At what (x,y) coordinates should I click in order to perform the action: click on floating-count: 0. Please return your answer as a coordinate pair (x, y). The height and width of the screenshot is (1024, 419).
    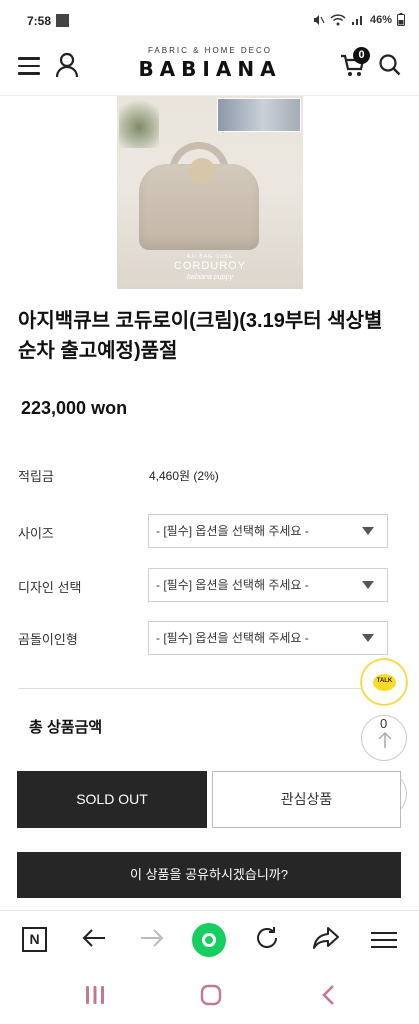
    Looking at the image, I should click on (384, 723).